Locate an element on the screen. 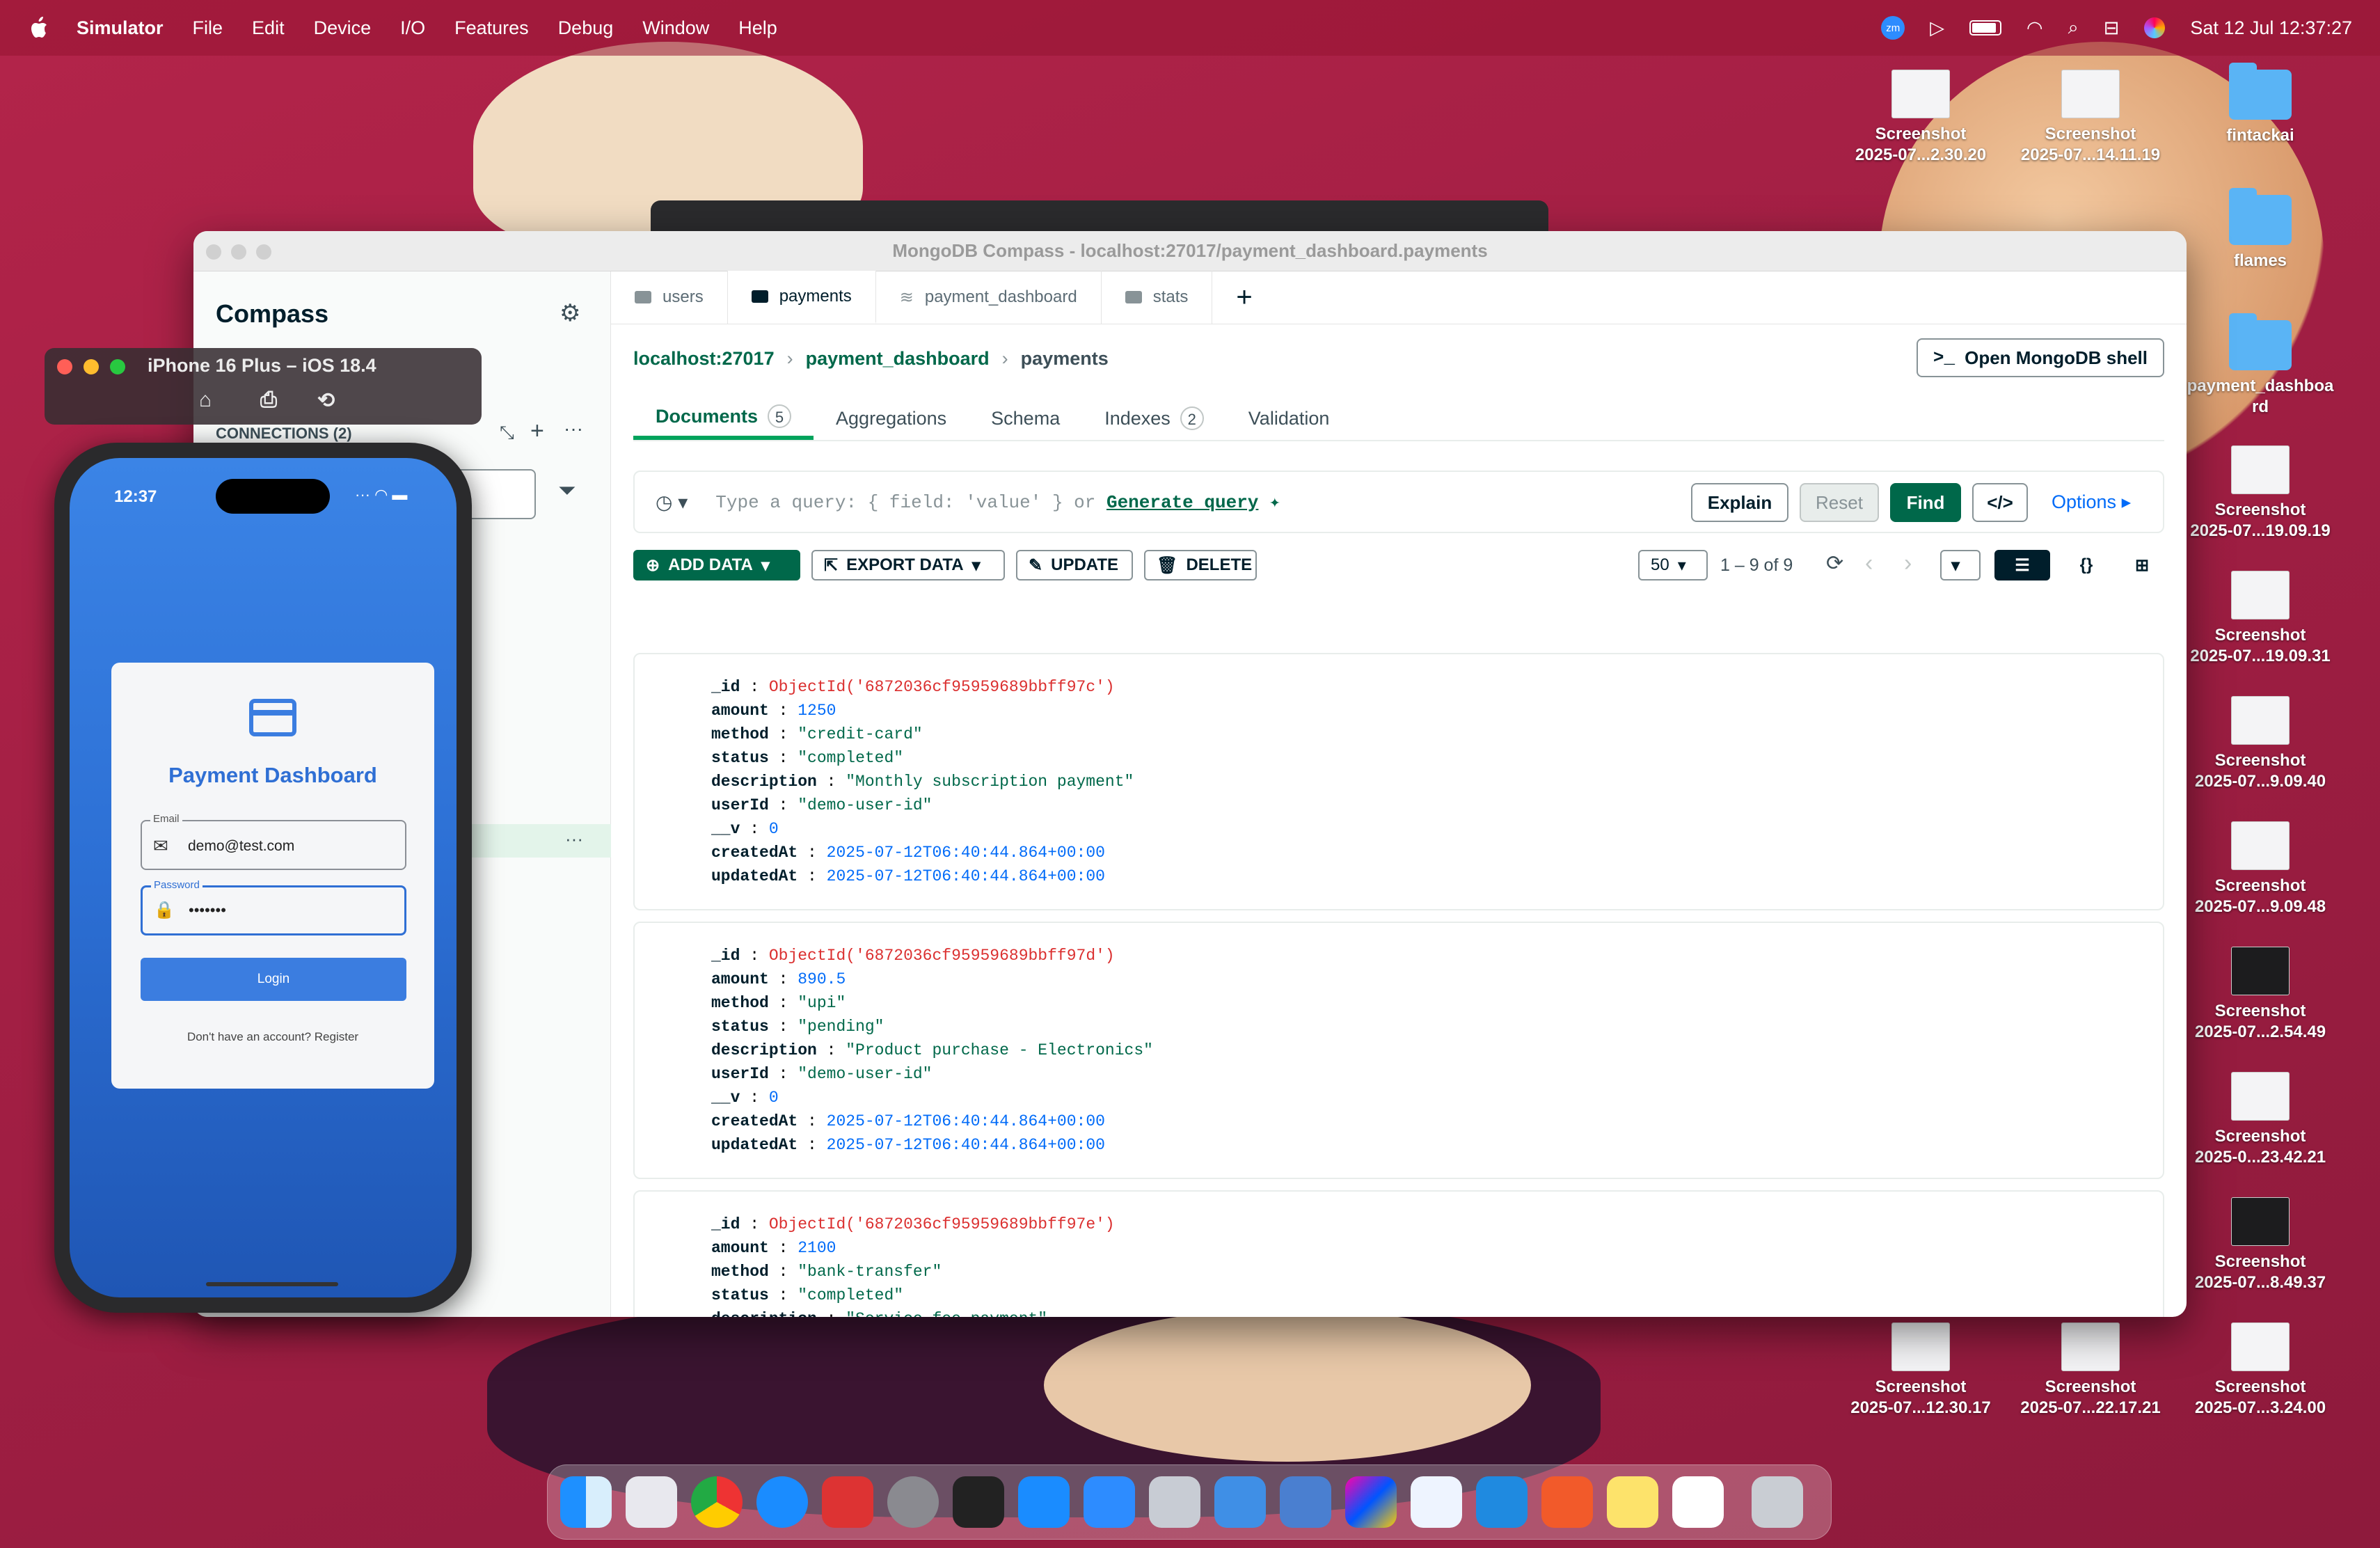 Image resolution: width=2380 pixels, height=1548 pixels. menu-window: Window is located at coordinates (675, 28).